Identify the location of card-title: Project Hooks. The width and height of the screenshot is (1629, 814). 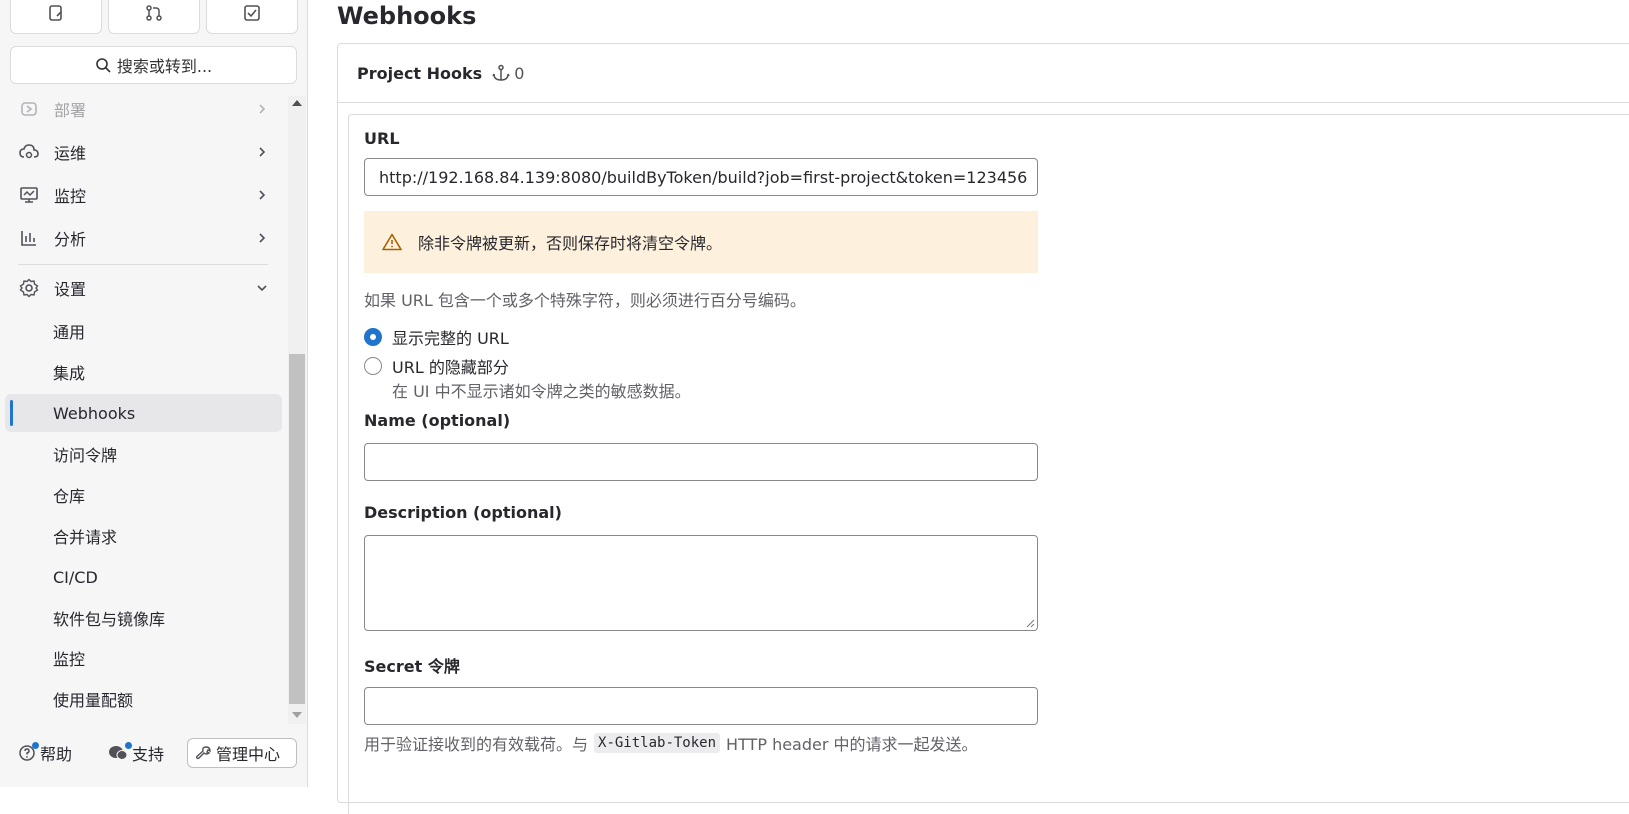
(420, 73).